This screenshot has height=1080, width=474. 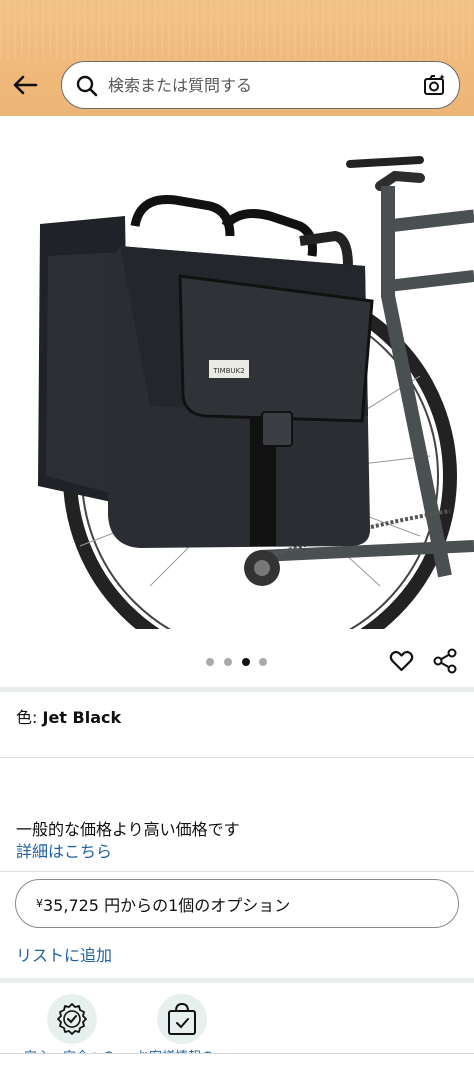 I want to click on share-icon, so click(x=445, y=661).